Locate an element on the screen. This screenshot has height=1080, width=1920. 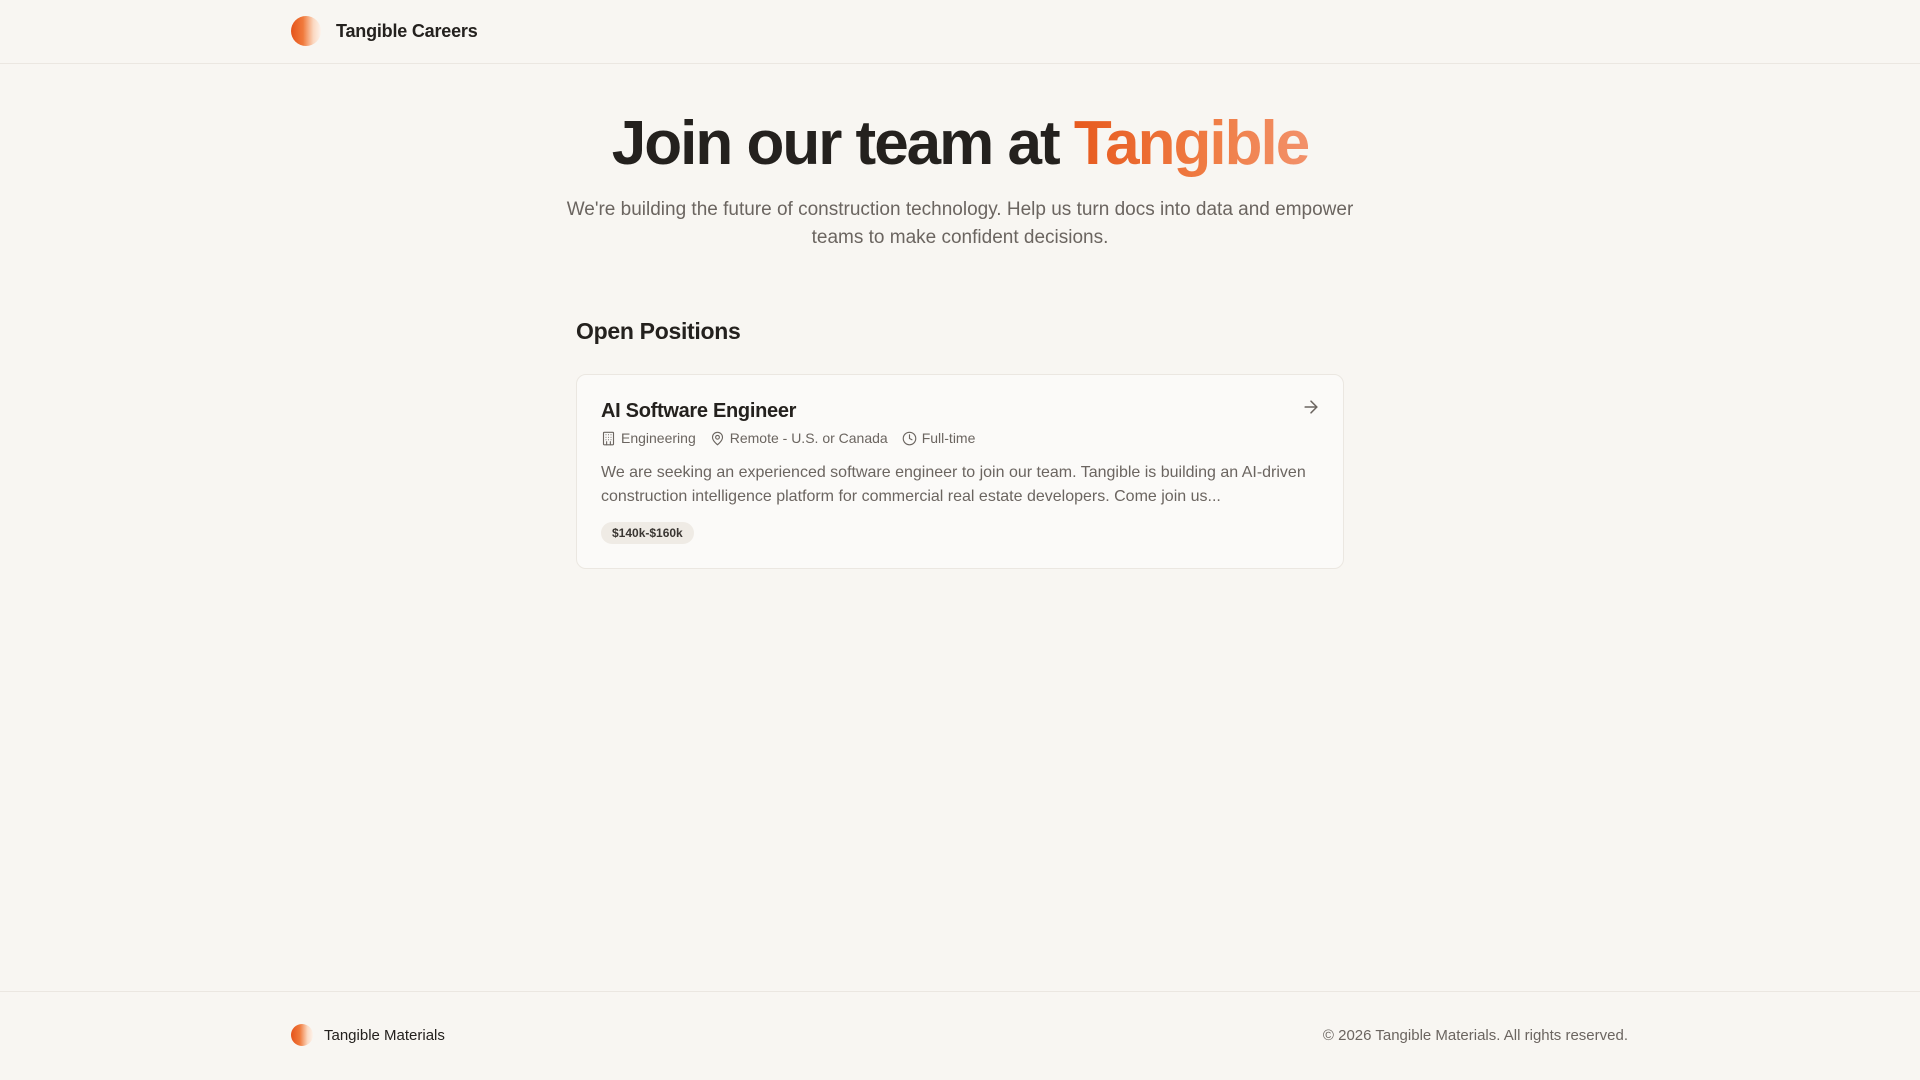
brand-home-link: Tangible Careers is located at coordinates (384, 31).